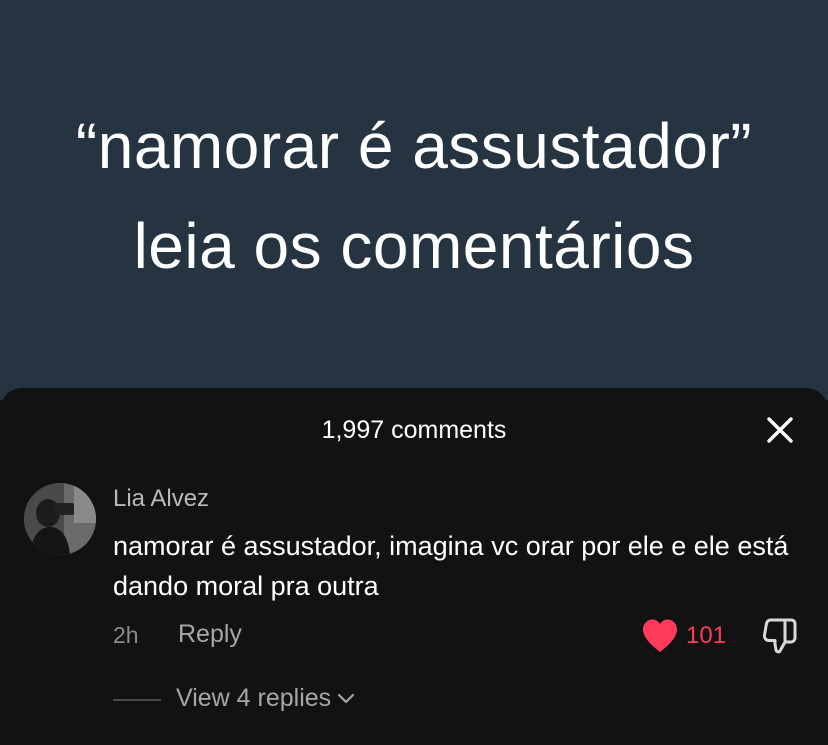 The height and width of the screenshot is (745, 828). What do you see at coordinates (414, 146) in the screenshot?
I see `caption-line-1: “namorar é assustador”` at bounding box center [414, 146].